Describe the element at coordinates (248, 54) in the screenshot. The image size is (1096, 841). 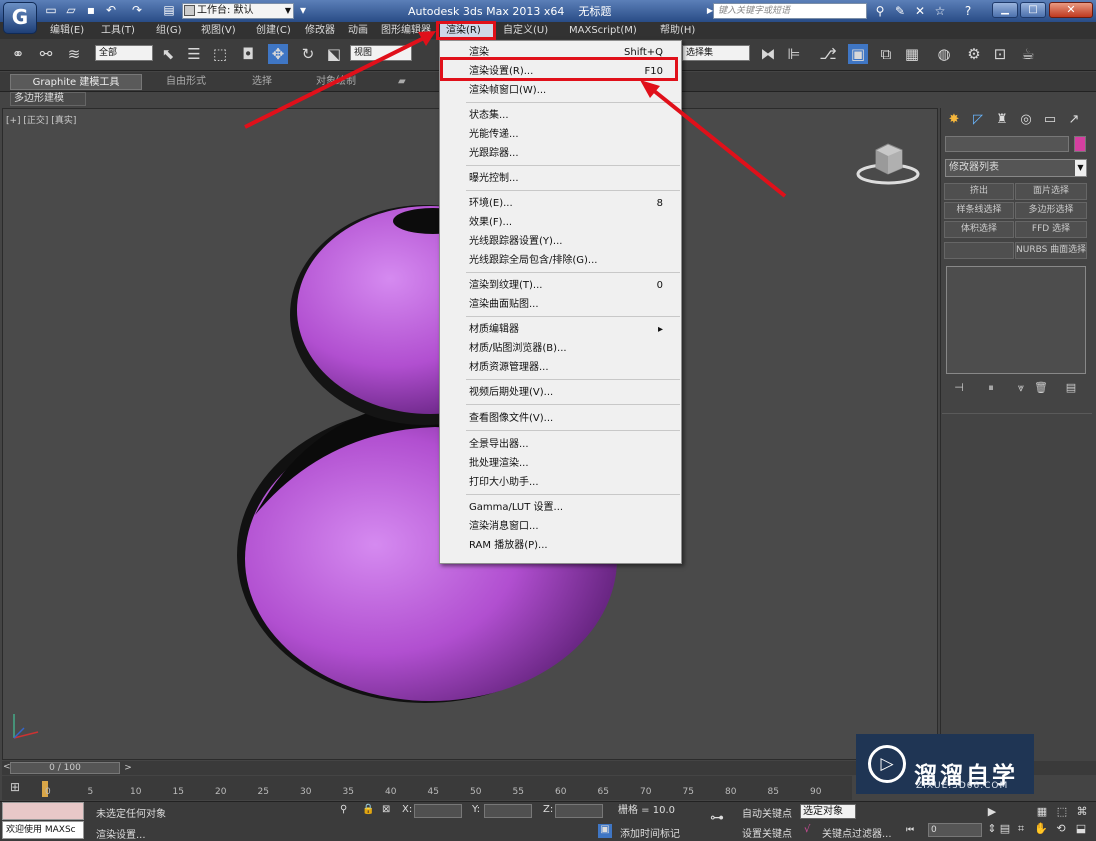
I see `window-crossing-icon: ◘` at that location.